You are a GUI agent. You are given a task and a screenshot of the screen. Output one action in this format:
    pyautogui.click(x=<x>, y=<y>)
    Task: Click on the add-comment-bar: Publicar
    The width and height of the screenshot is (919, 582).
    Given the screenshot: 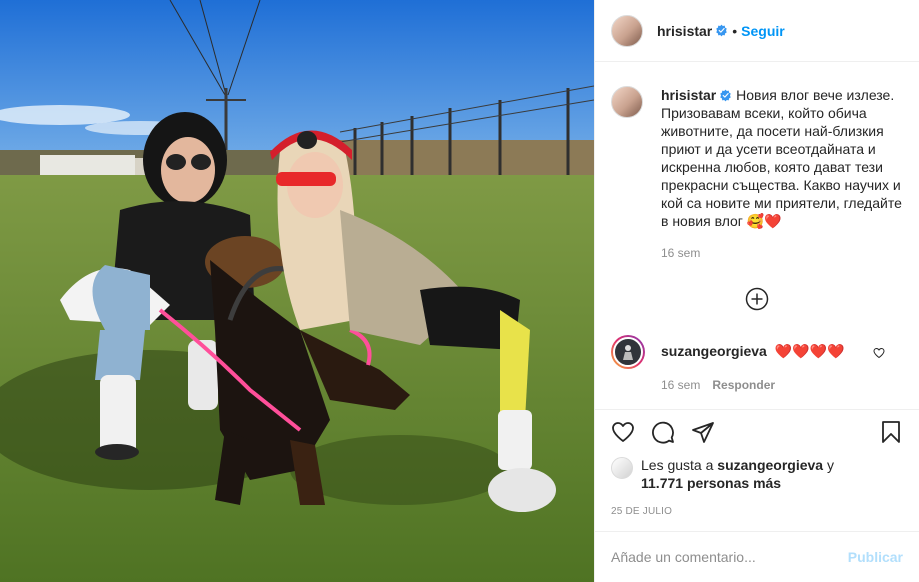 What is the action you would take?
    pyautogui.click(x=757, y=556)
    